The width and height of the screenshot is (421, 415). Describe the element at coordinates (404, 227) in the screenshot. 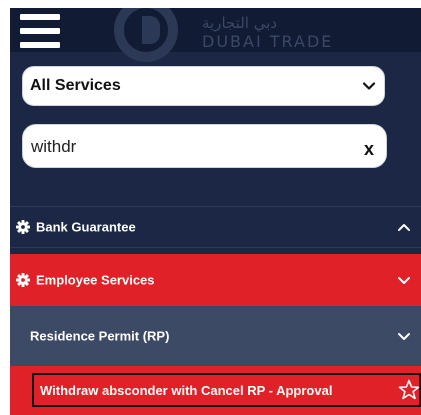

I see `chevron-up-icon` at that location.